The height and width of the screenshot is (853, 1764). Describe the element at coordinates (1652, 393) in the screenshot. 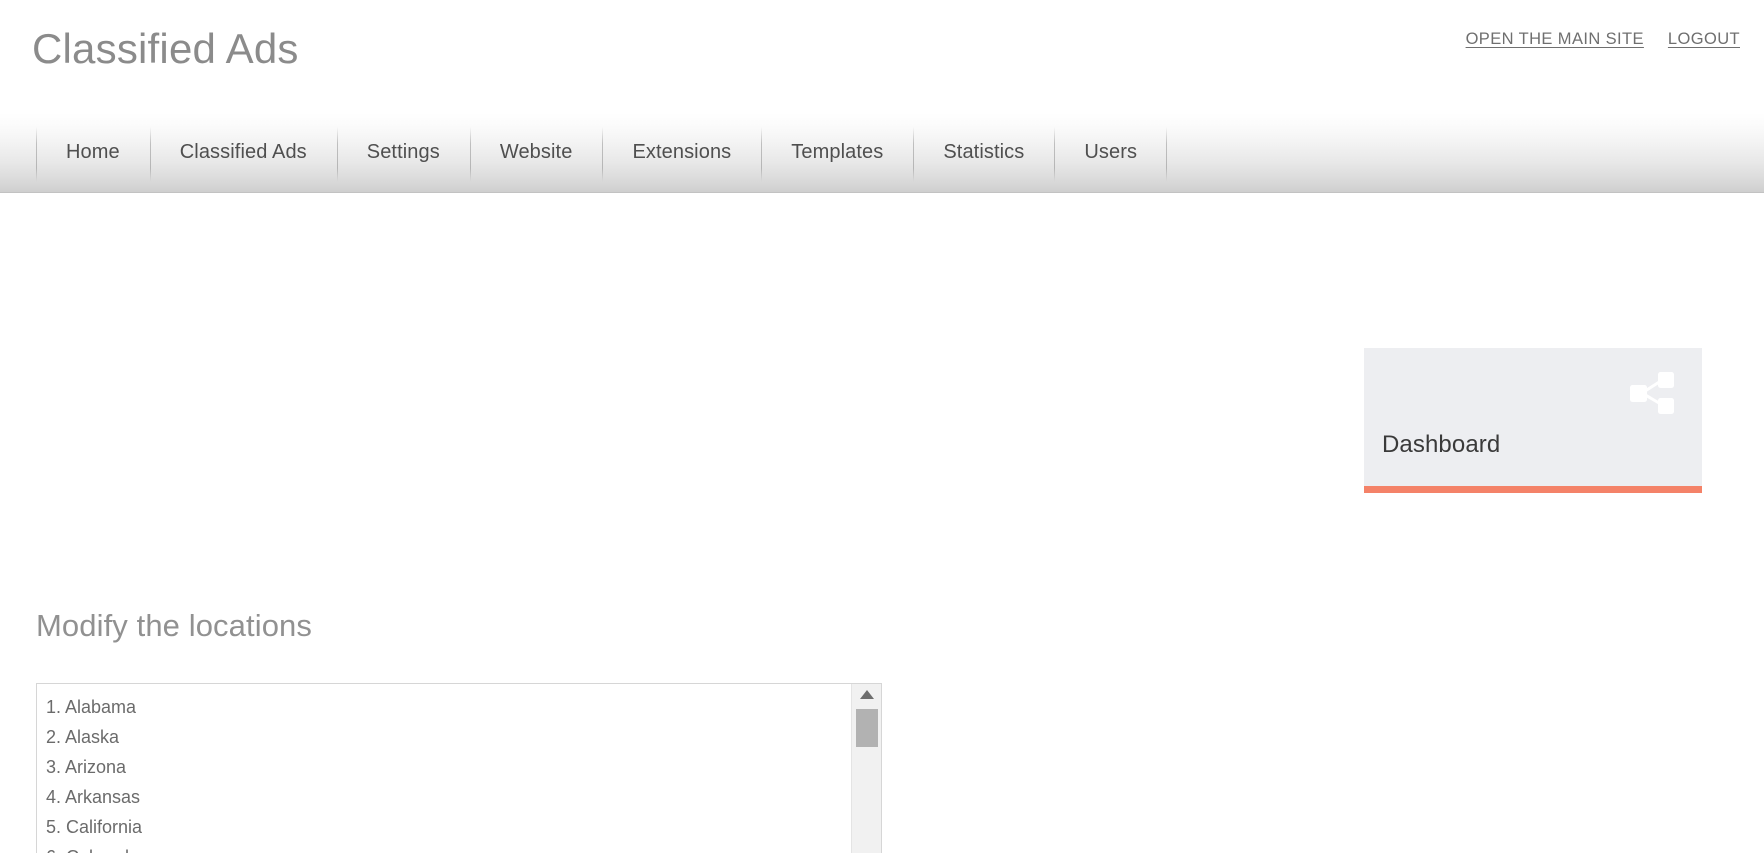

I see `share-sitemap-icon` at that location.